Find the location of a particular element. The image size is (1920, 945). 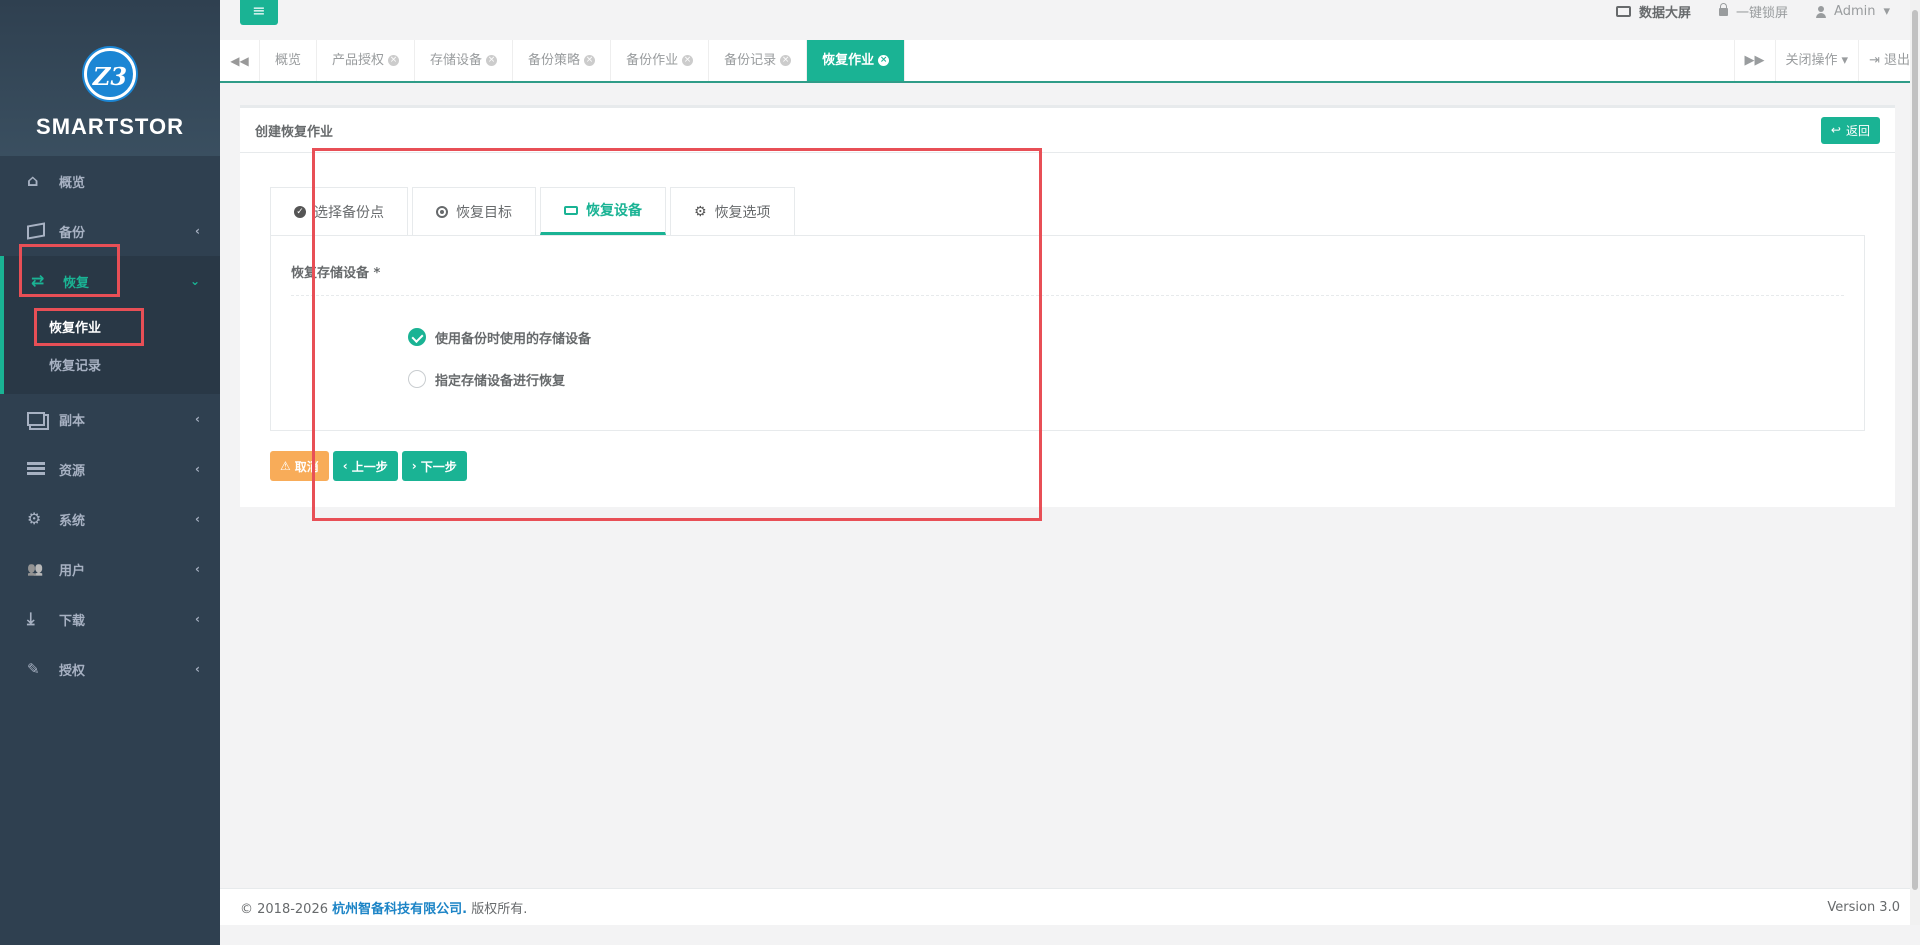

user-name: Admin is located at coordinates (1855, 11).